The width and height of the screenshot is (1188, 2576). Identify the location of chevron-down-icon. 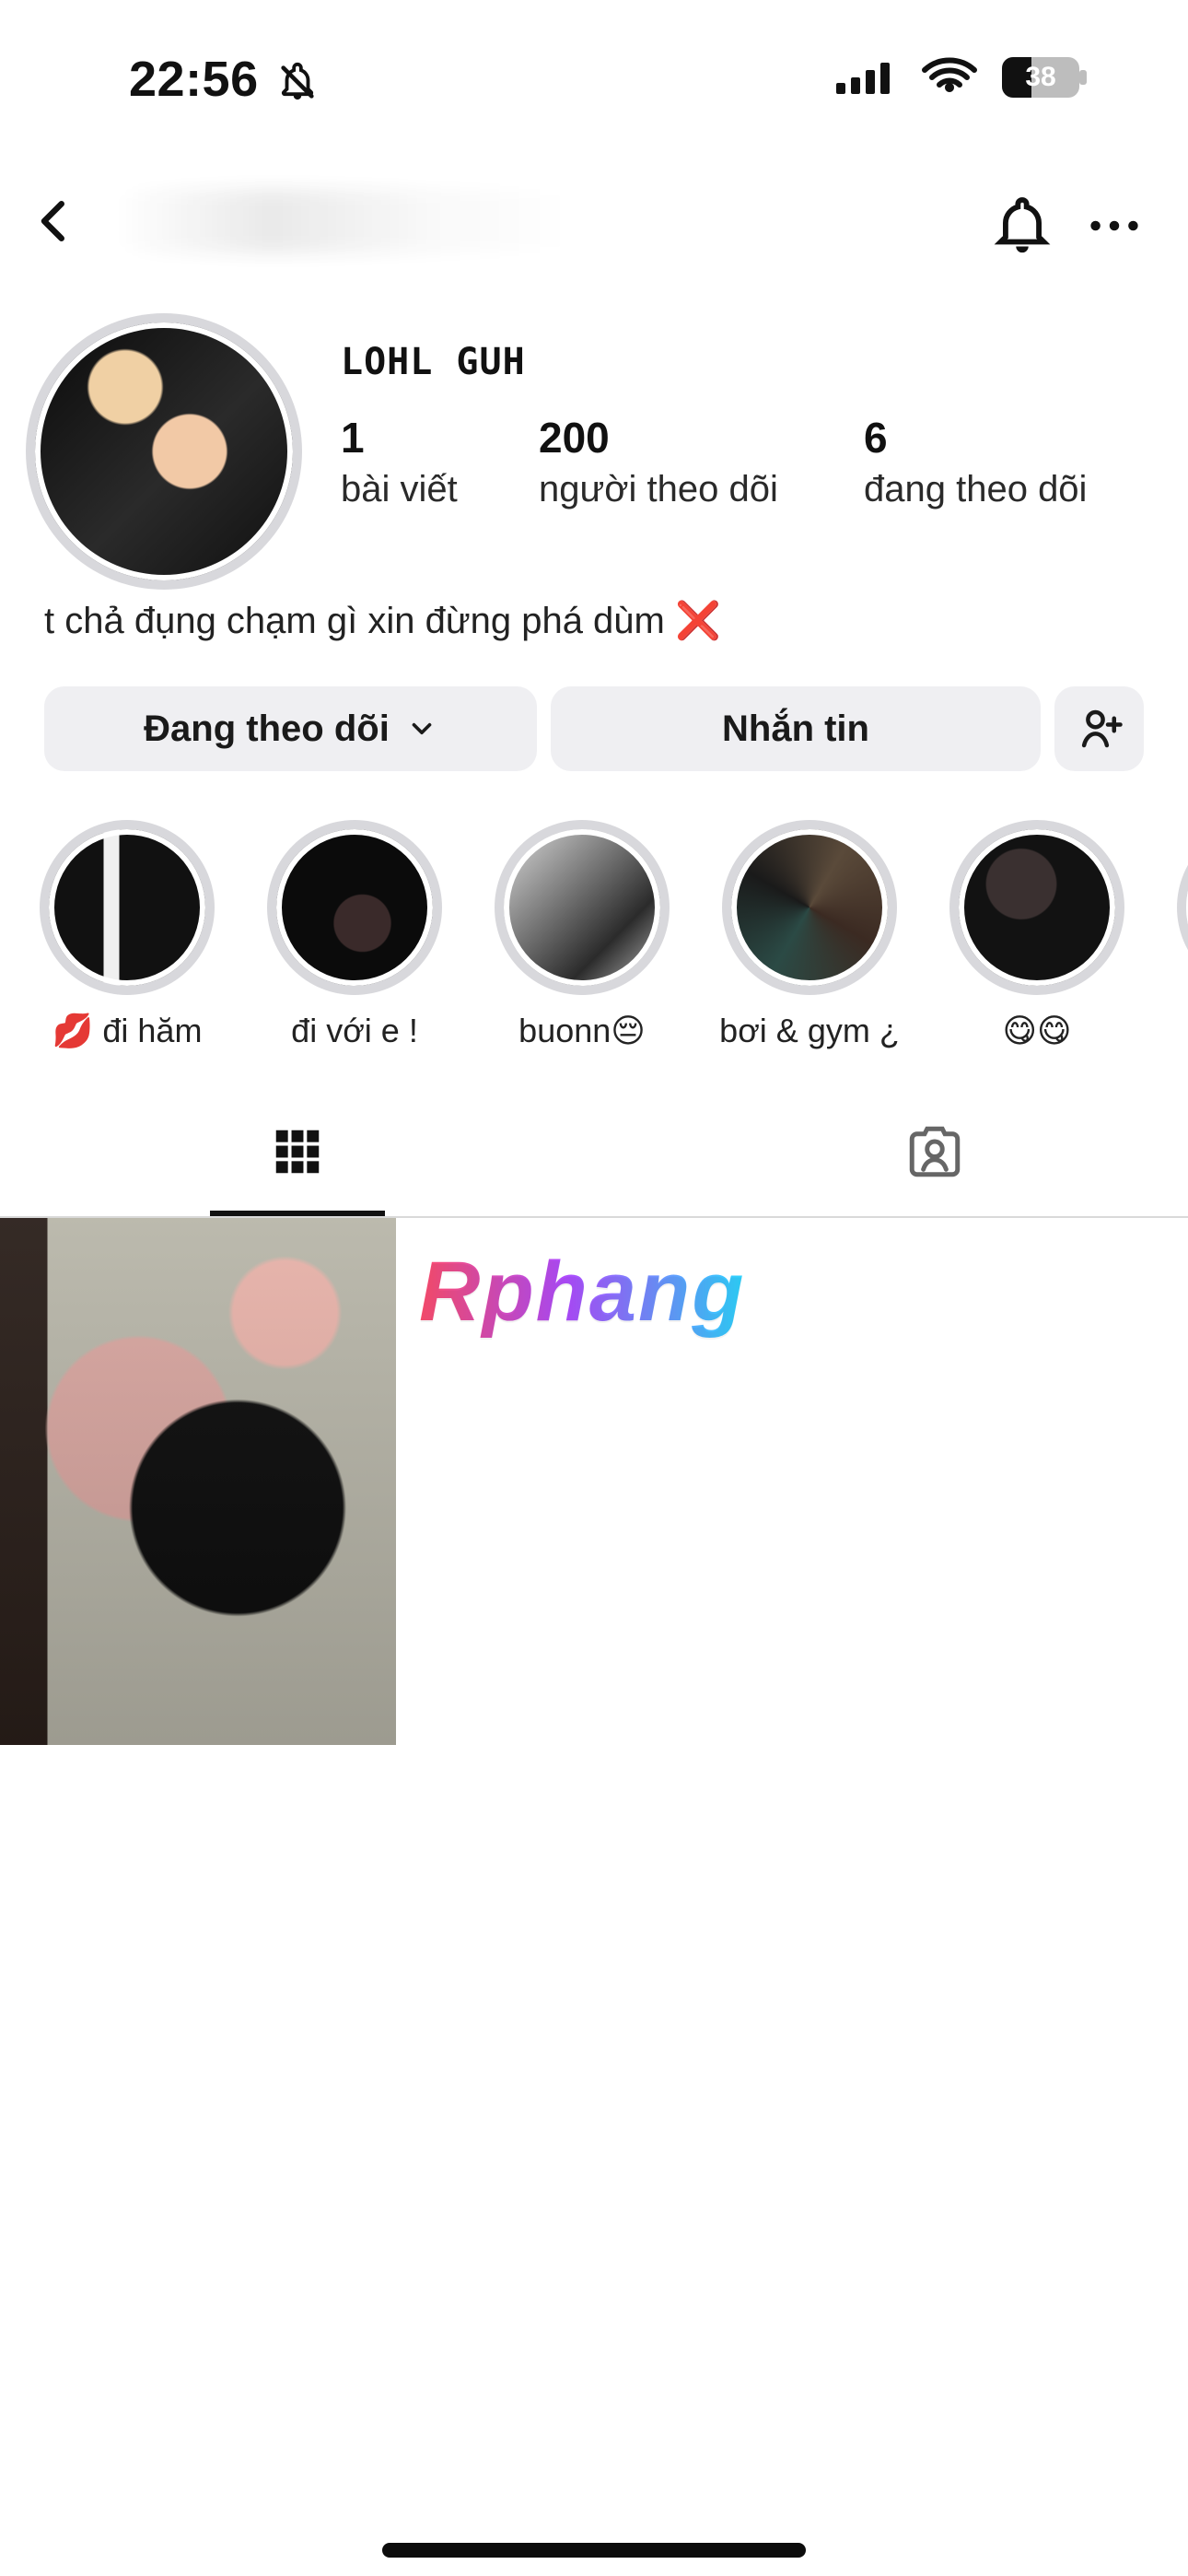
(422, 728).